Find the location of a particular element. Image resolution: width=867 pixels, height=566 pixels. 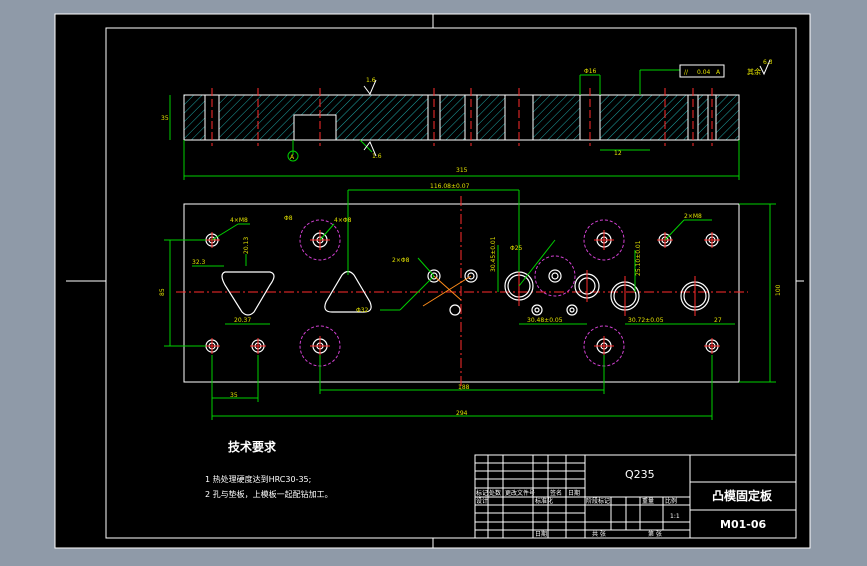

svg-text: Φ32 is located at coordinates (362, 310).